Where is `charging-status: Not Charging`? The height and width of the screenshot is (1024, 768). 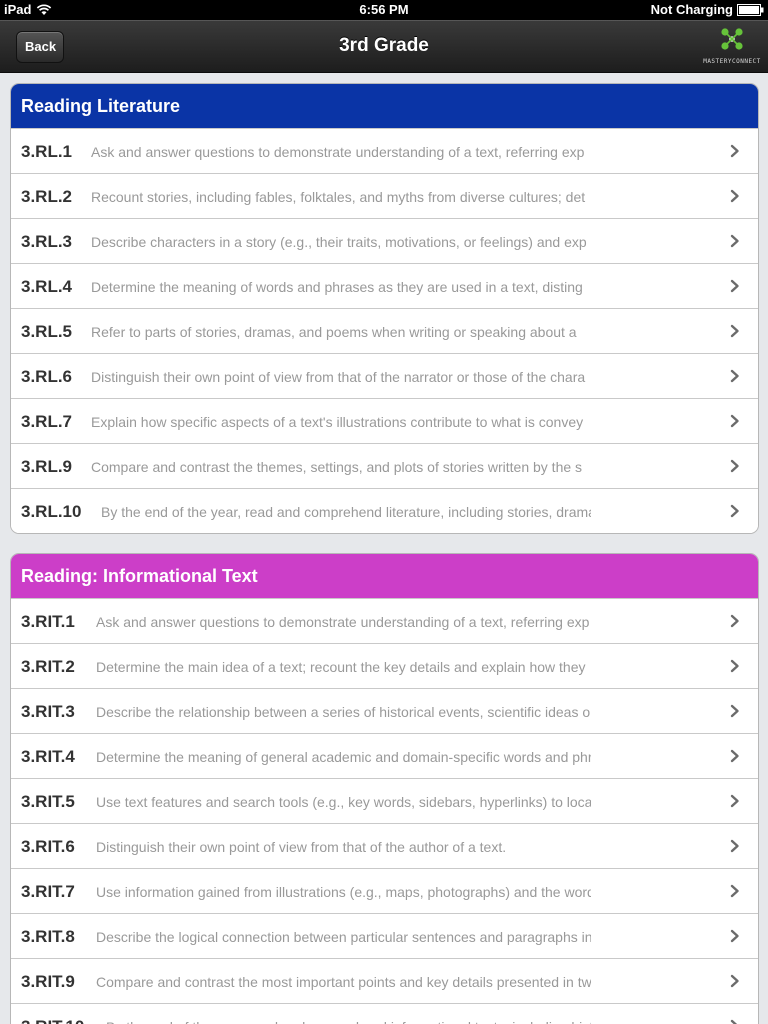
charging-status: Not Charging is located at coordinates (691, 9).